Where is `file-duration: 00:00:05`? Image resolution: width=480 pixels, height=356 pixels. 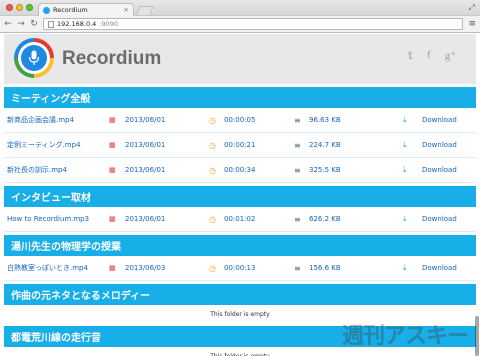 file-duration: 00:00:05 is located at coordinates (240, 120).